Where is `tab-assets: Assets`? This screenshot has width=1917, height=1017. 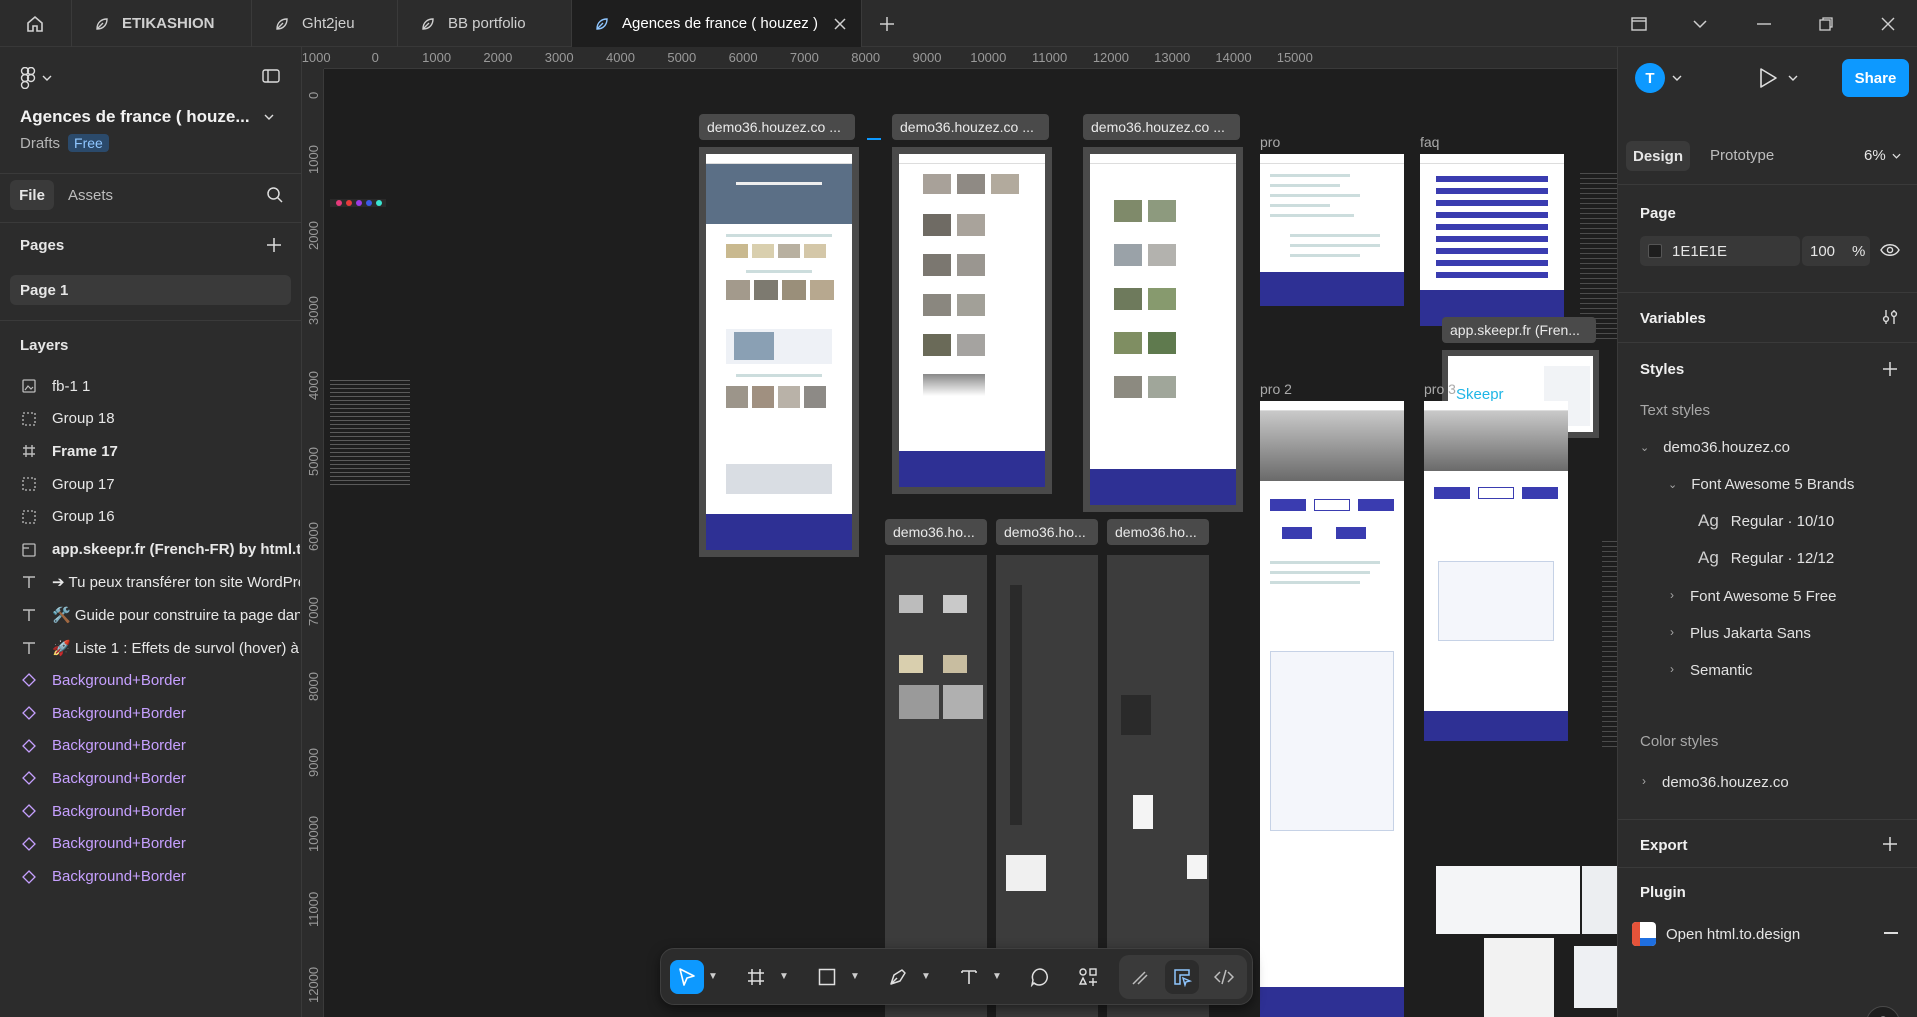 tab-assets: Assets is located at coordinates (90, 195).